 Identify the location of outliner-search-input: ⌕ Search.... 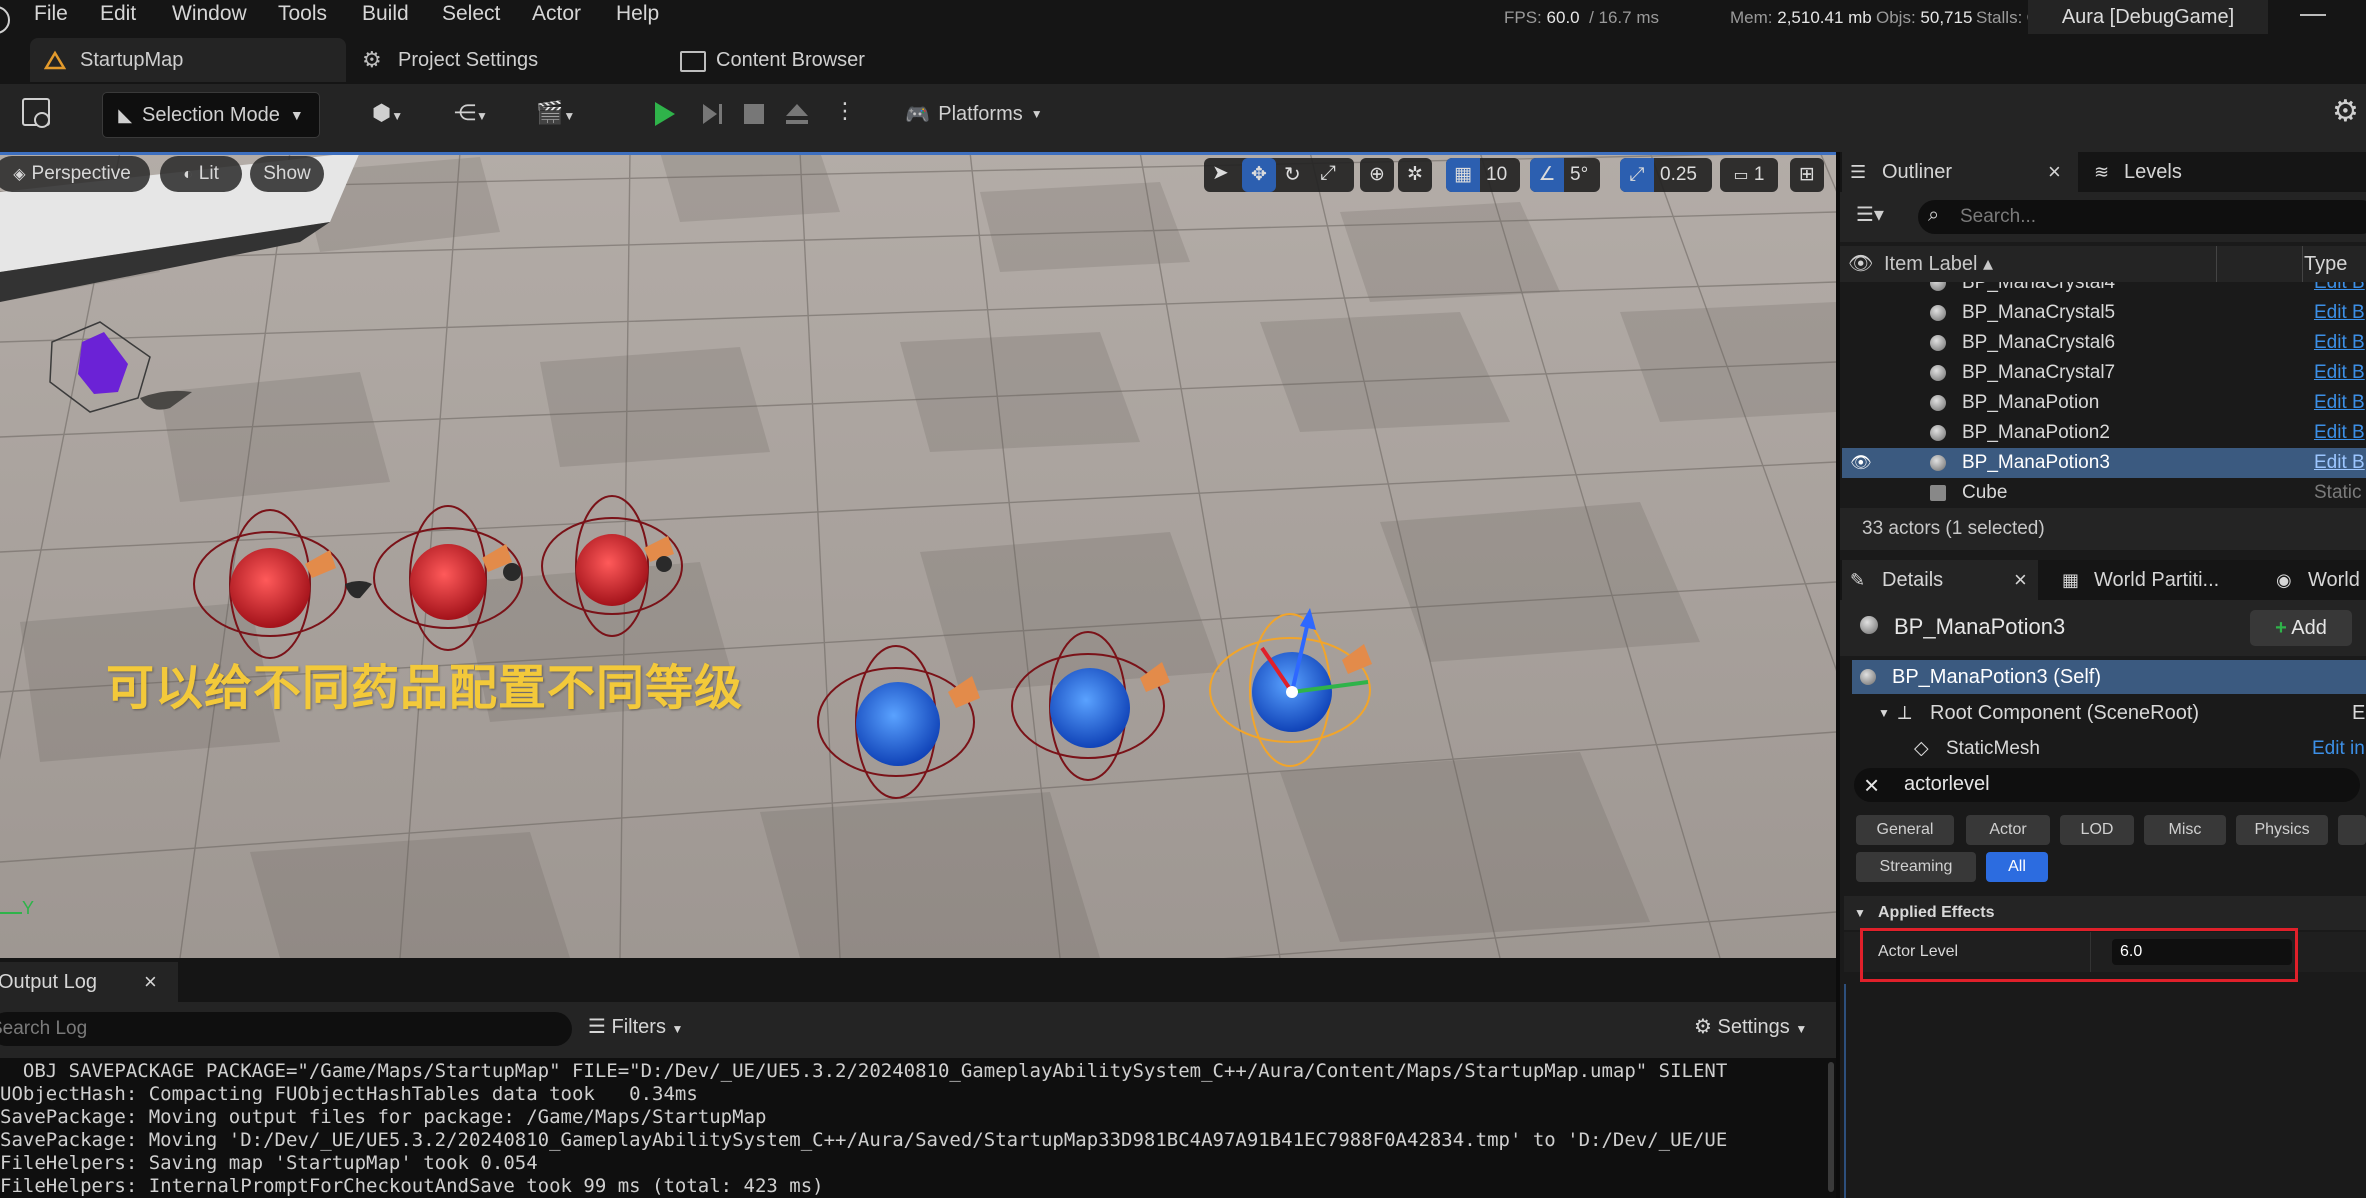
(2142, 217).